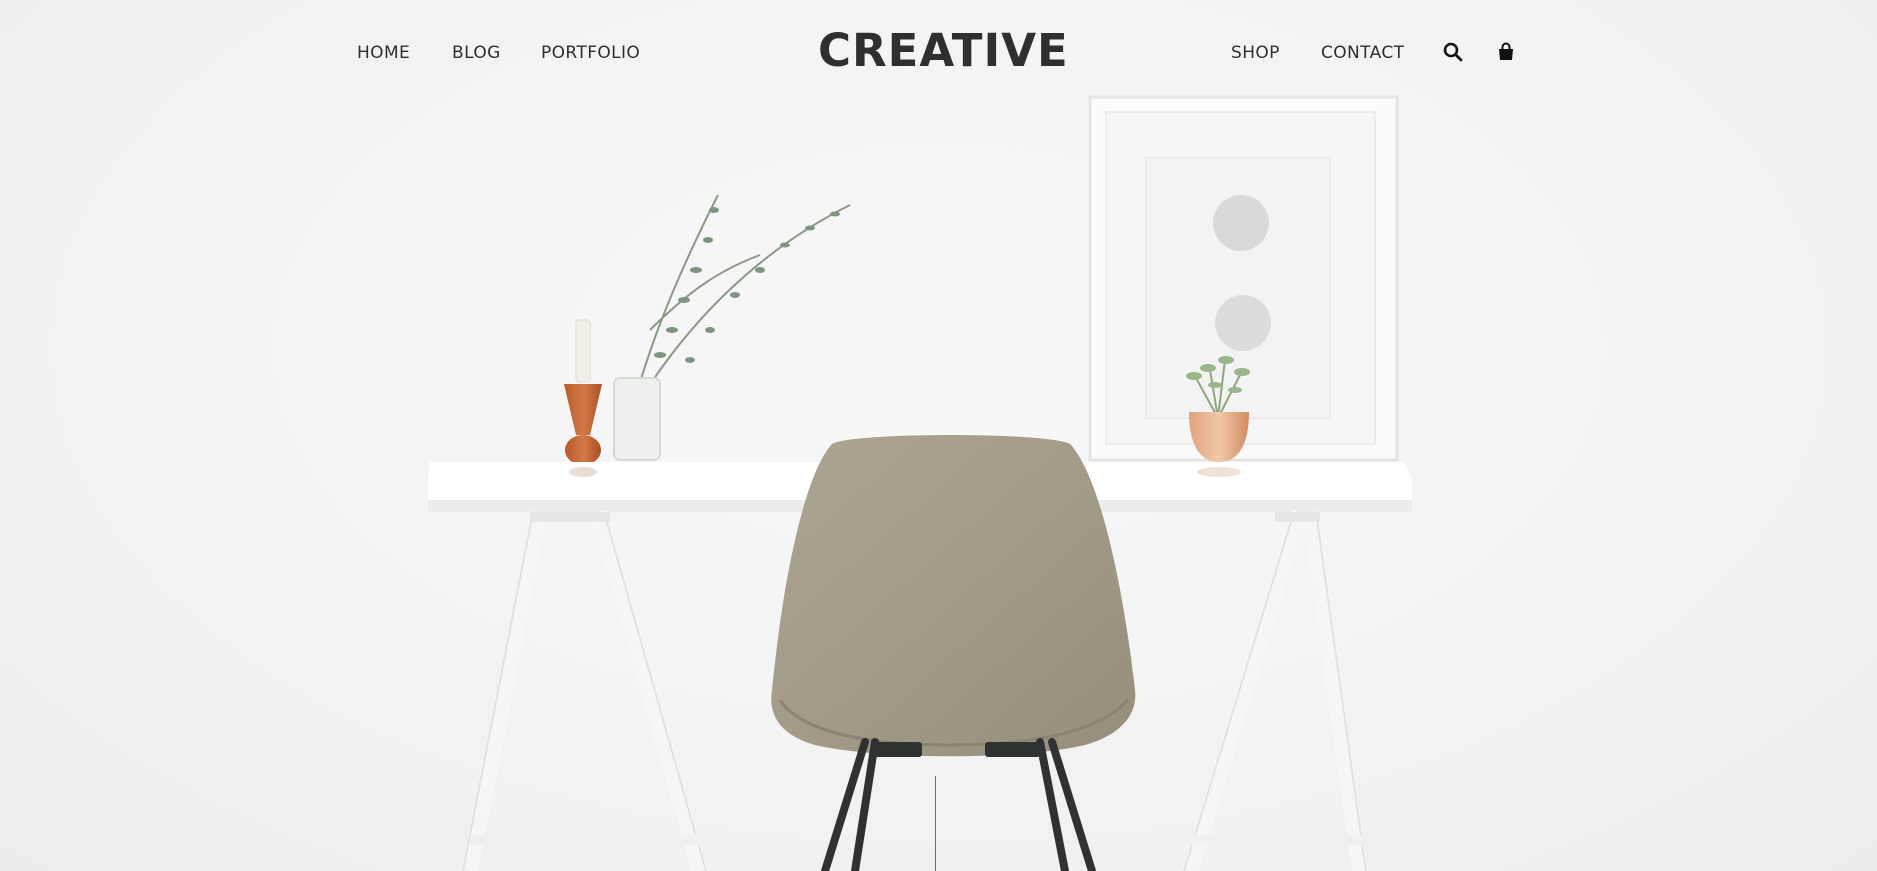 The height and width of the screenshot is (871, 1877). What do you see at coordinates (1243, 278) in the screenshot?
I see `picture-frame` at bounding box center [1243, 278].